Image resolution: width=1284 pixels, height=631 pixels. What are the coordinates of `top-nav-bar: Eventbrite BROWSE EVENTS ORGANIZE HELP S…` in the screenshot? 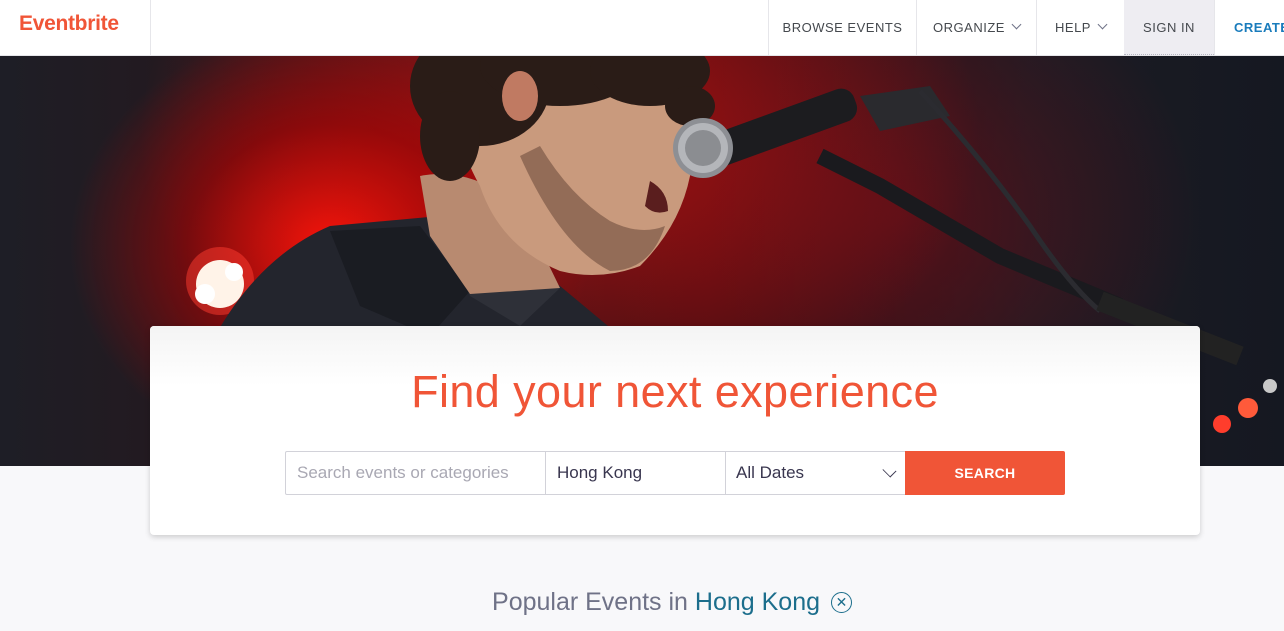 It's located at (642, 28).